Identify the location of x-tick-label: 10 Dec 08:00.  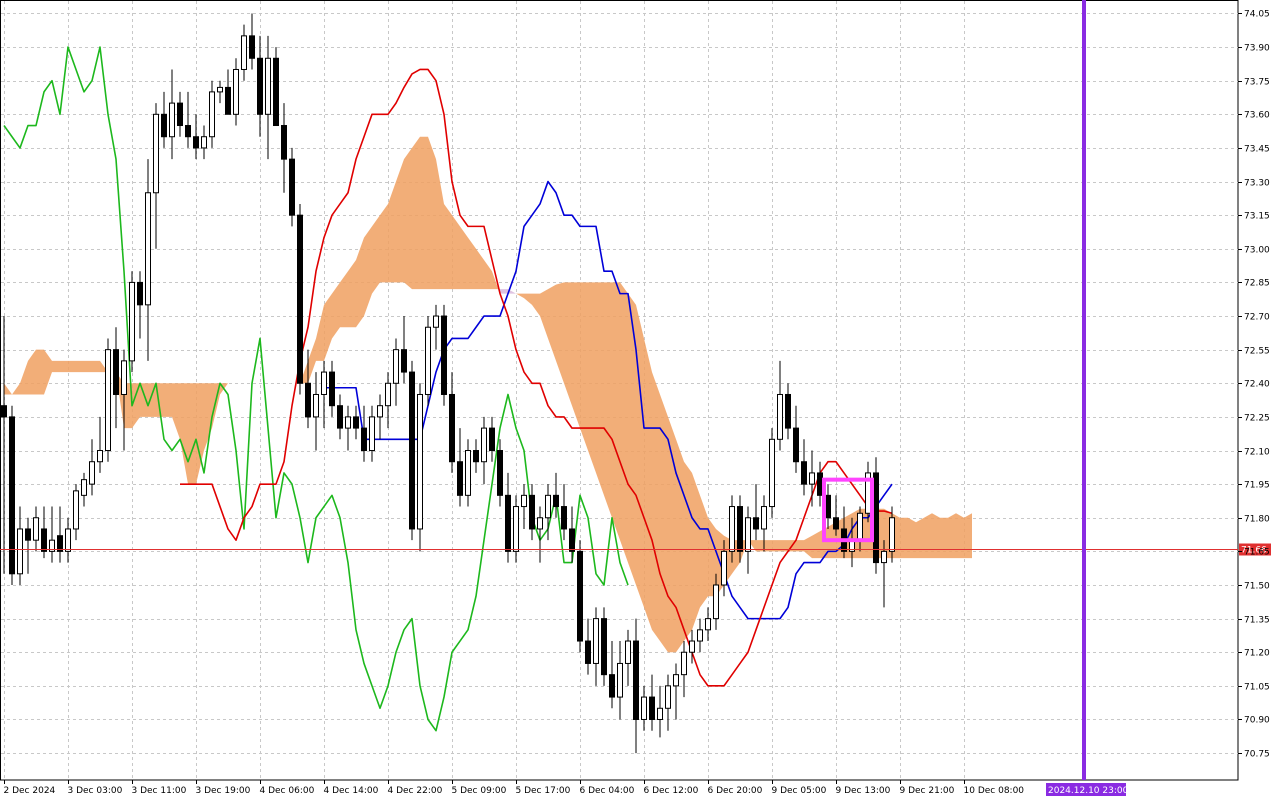
(994, 791).